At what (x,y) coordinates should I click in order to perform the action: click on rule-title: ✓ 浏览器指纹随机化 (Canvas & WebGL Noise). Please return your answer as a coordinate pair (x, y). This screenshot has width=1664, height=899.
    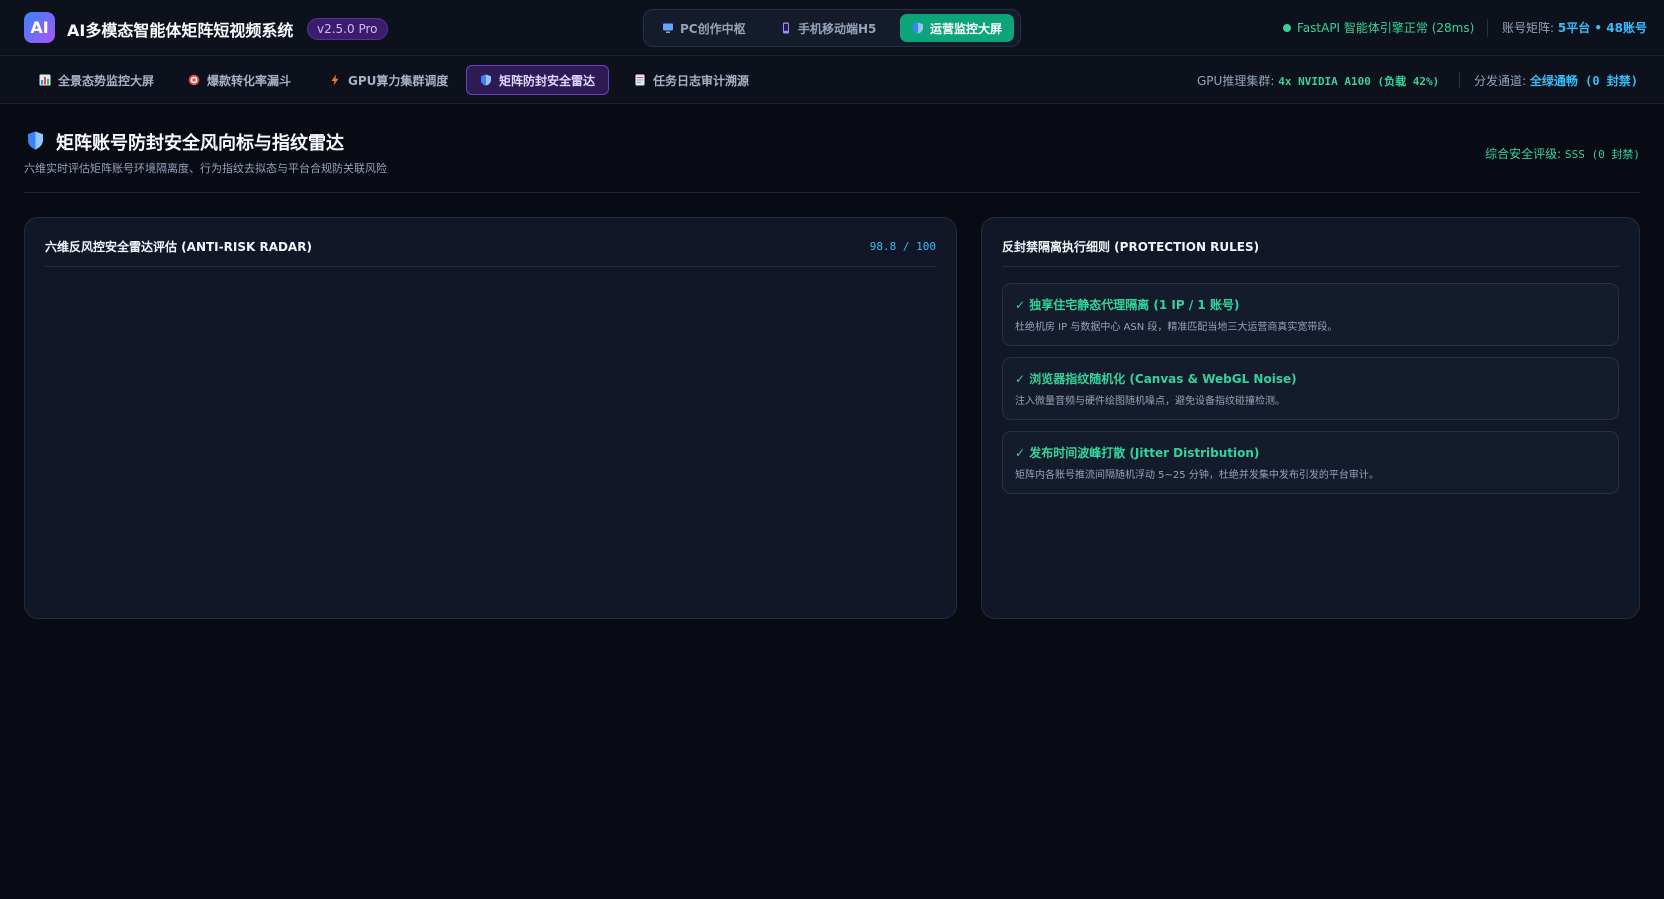
    Looking at the image, I should click on (1156, 379).